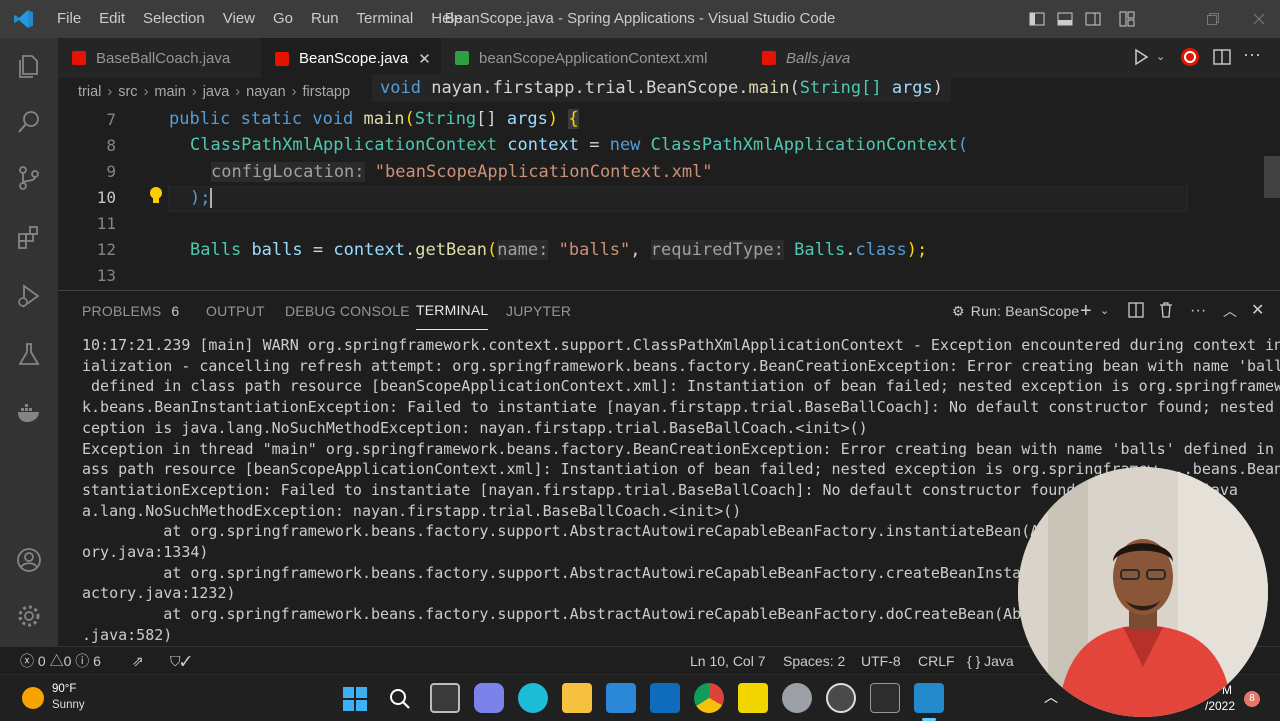 This screenshot has height=721, width=1280. Describe the element at coordinates (327, 92) in the screenshot. I see `breadcrumb-item: firstapp` at that location.